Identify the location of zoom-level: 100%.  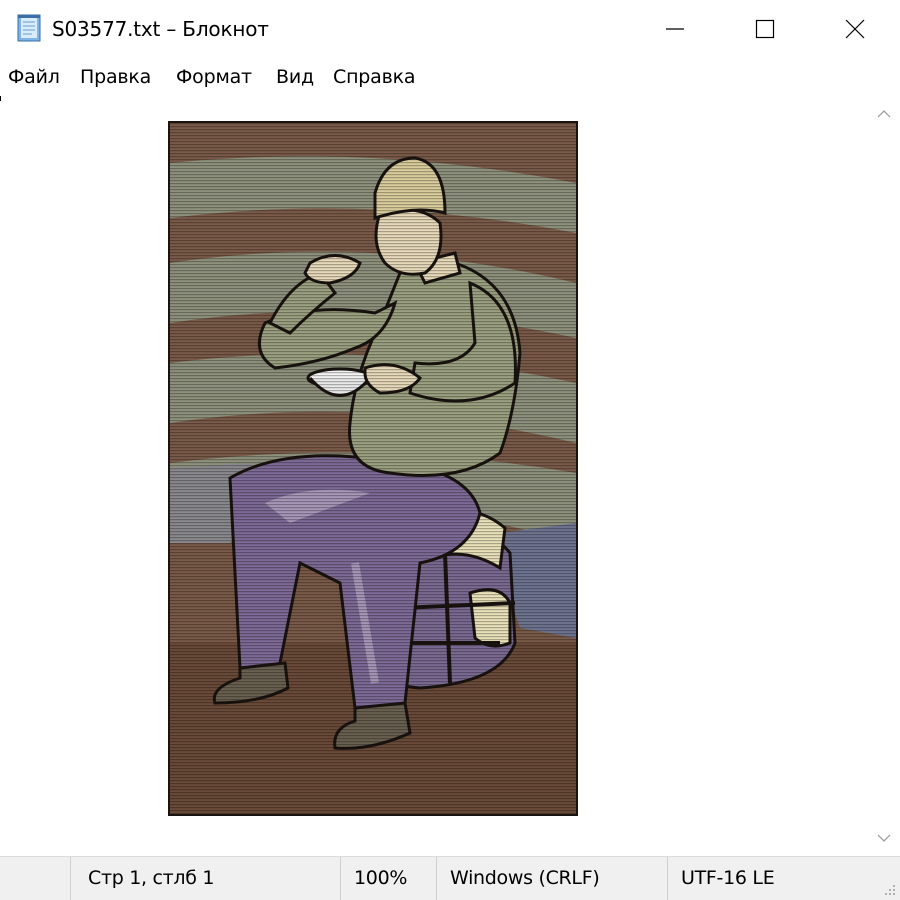
(381, 878).